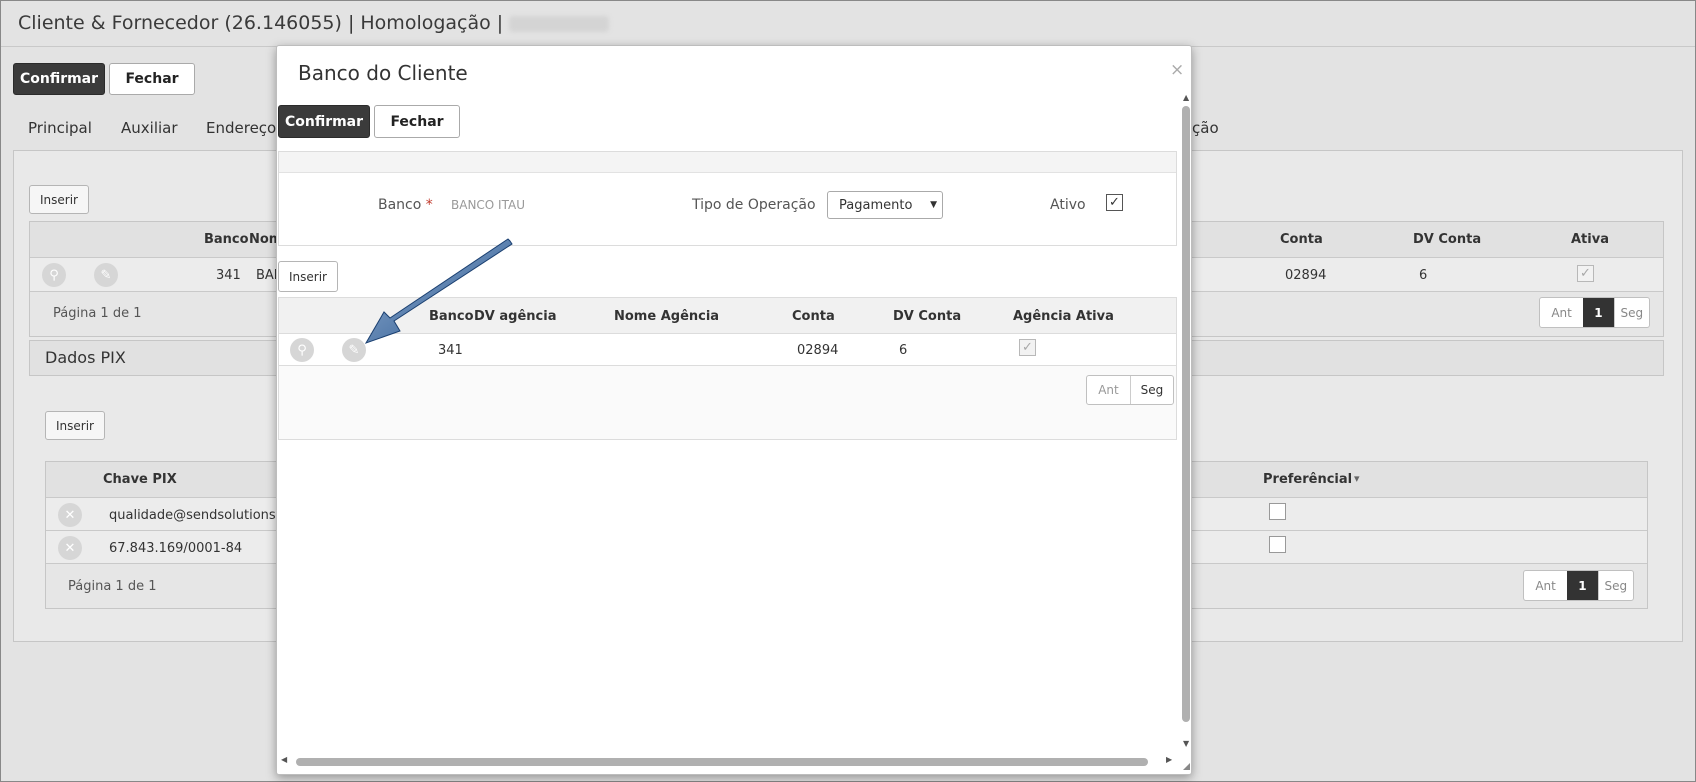 The width and height of the screenshot is (1696, 782). What do you see at coordinates (559, 23) in the screenshot?
I see `blurred-text` at bounding box center [559, 23].